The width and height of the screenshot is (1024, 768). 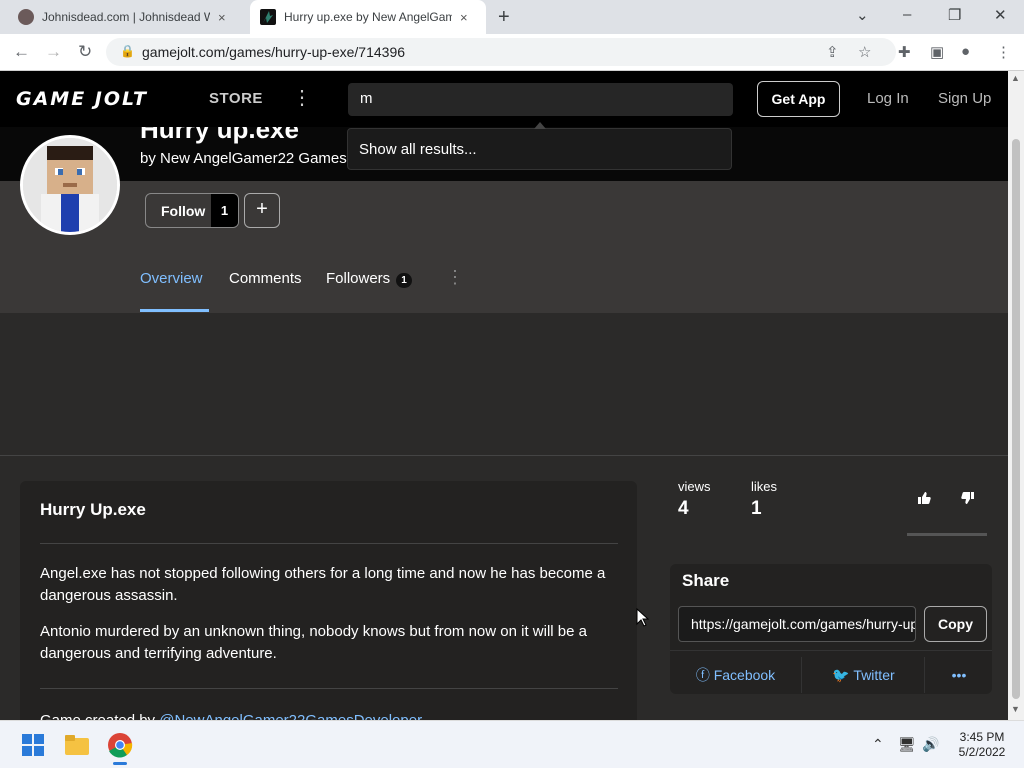 I want to click on tab-followers: Followers 1, so click(x=369, y=279).